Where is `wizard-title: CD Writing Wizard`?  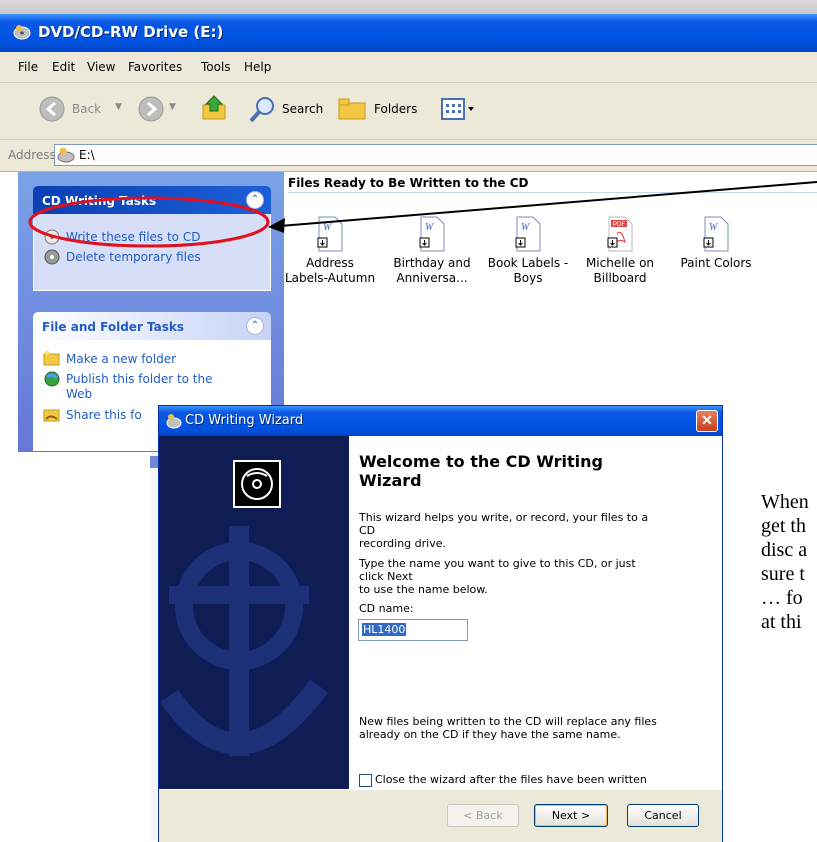
wizard-title: CD Writing Wizard is located at coordinates (244, 420).